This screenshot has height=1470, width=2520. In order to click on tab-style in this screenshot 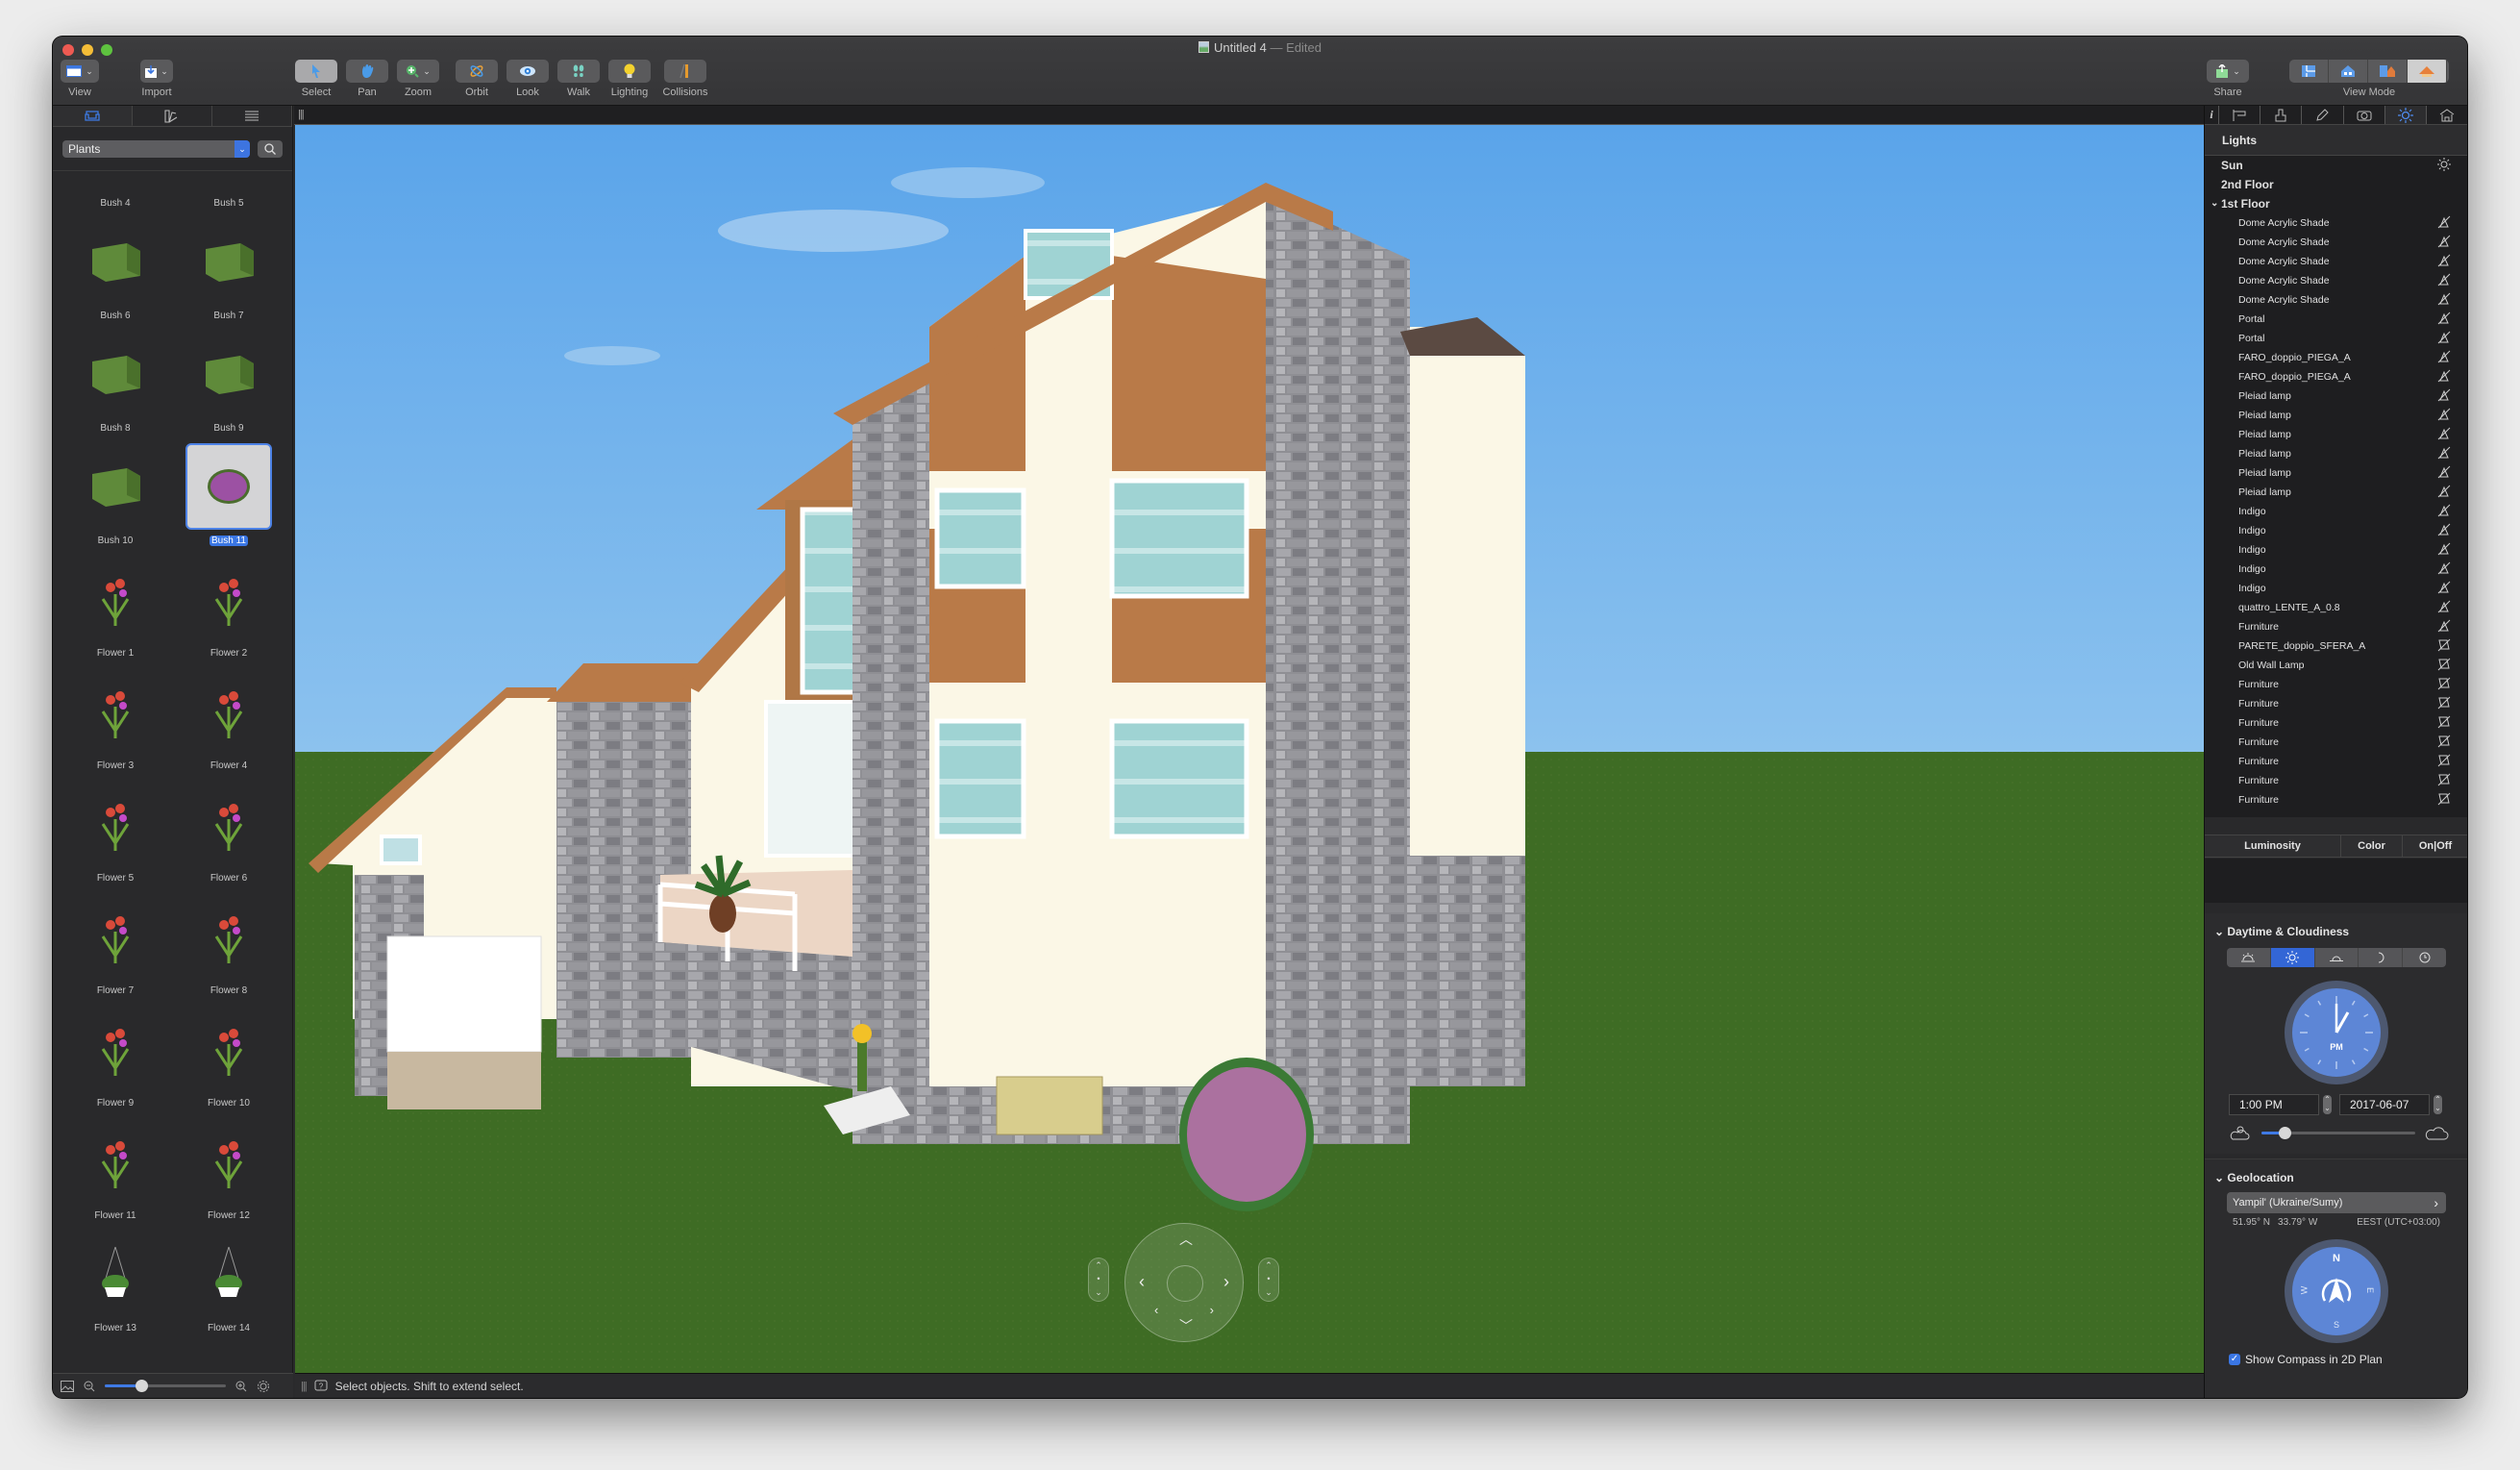, I will do `click(2280, 115)`.